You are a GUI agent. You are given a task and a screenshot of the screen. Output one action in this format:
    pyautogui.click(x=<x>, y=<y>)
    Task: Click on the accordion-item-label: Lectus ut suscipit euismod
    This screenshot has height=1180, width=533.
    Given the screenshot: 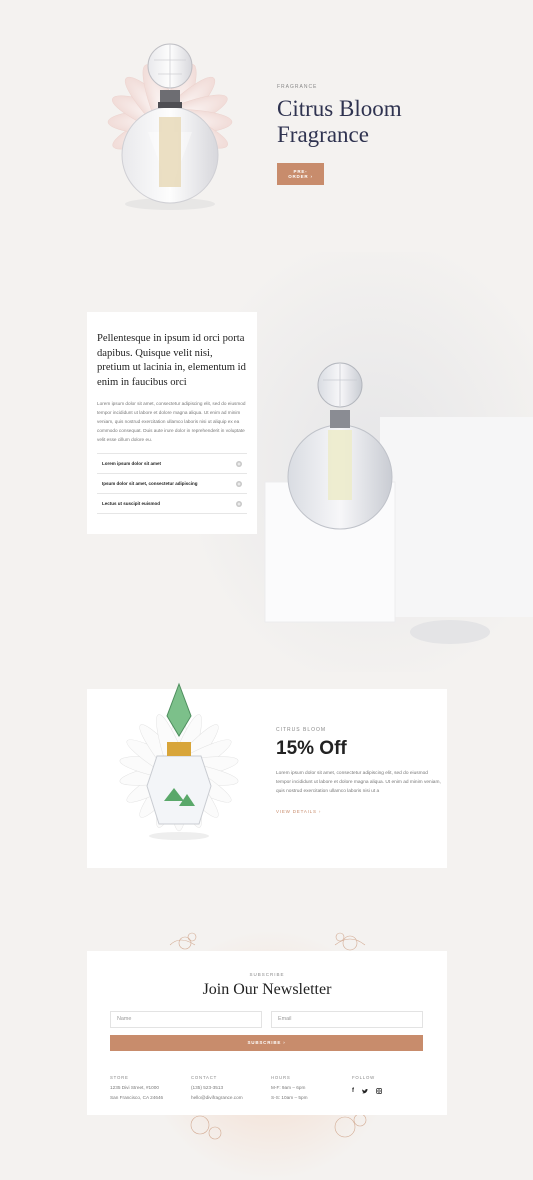 What is the action you would take?
    pyautogui.click(x=131, y=504)
    